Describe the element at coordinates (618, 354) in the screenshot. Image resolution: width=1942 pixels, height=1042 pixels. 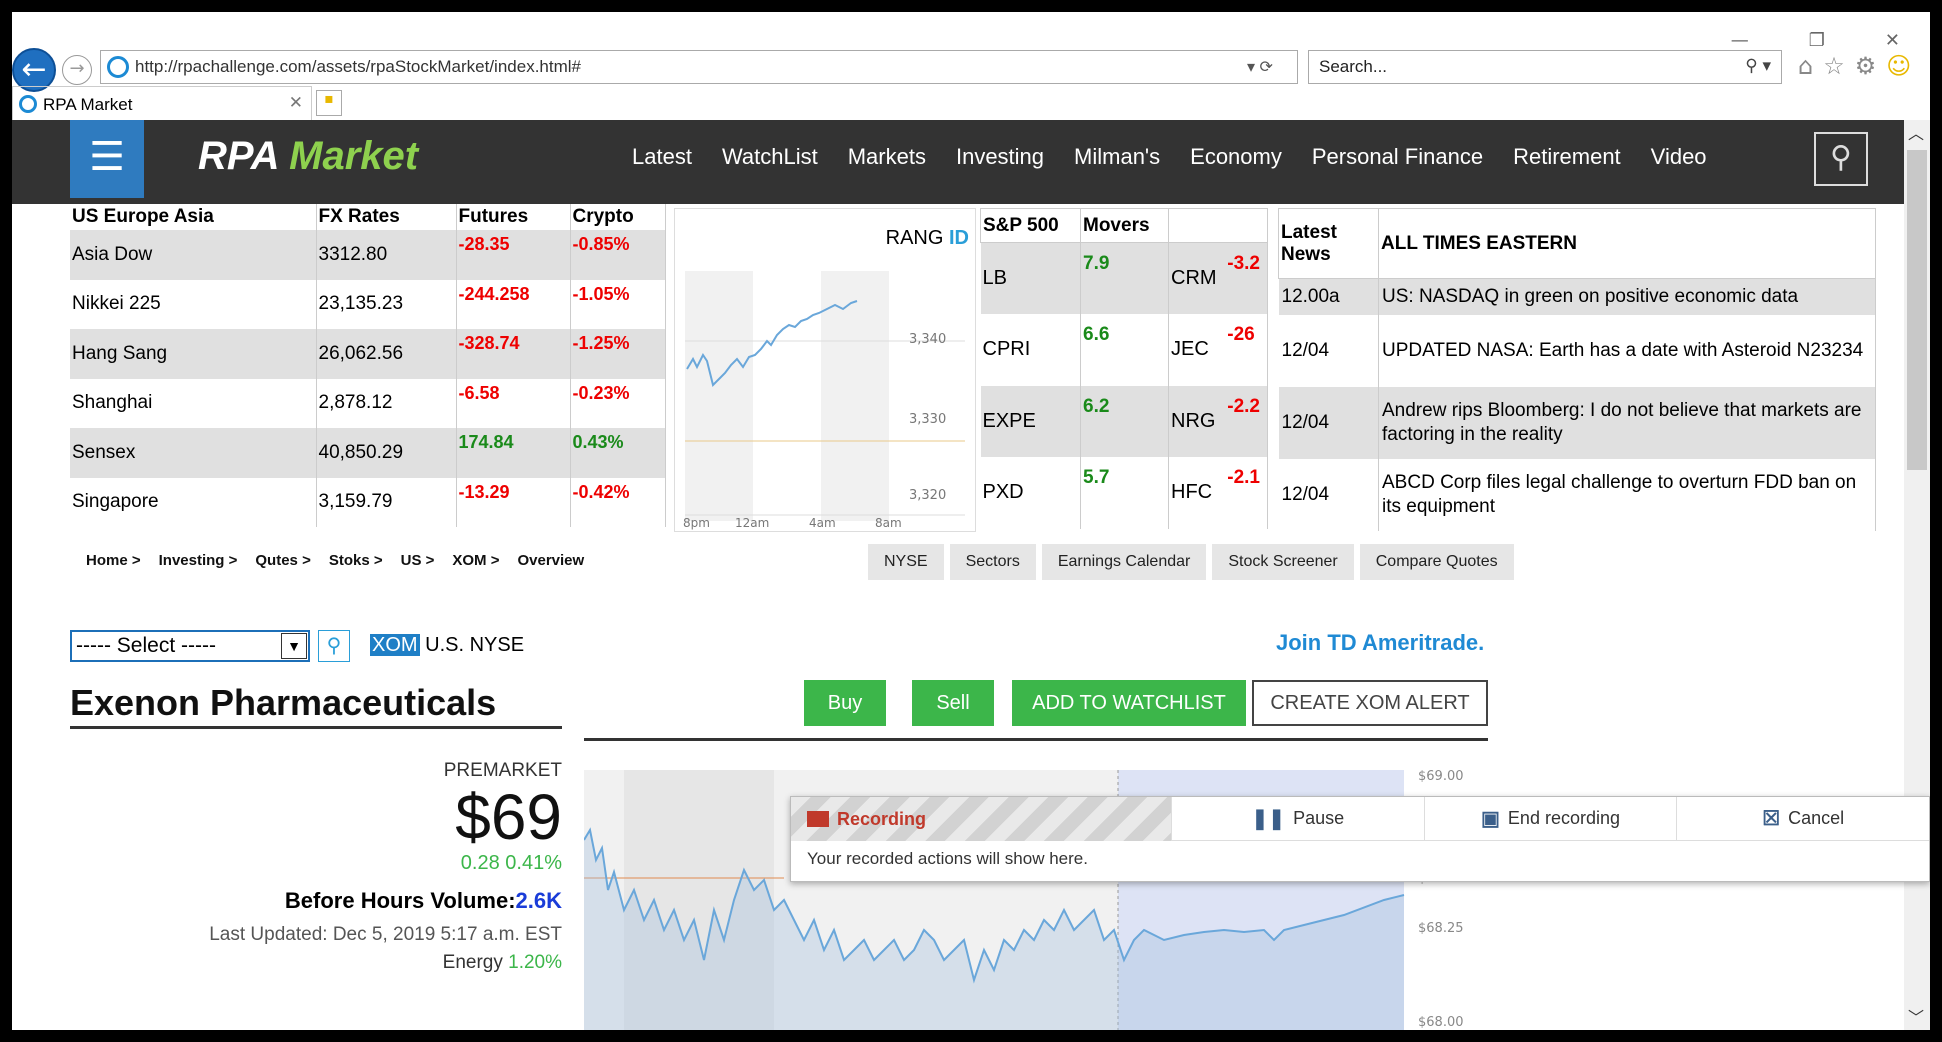
I see `market-crypto: -1.25%` at that location.